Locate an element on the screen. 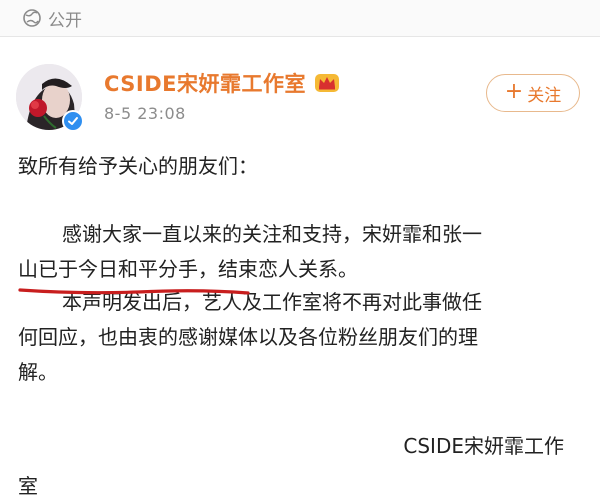 The width and height of the screenshot is (600, 504). author-row: CSIDE宋妍霏工作室 is located at coordinates (222, 83).